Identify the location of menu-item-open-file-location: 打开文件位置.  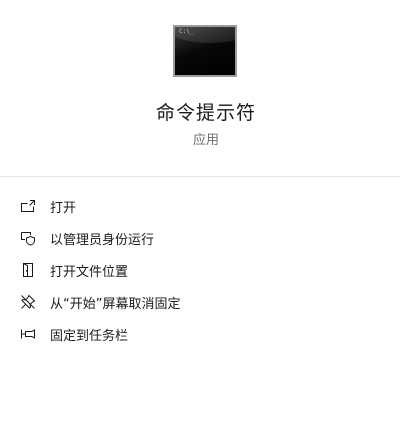
(200, 270).